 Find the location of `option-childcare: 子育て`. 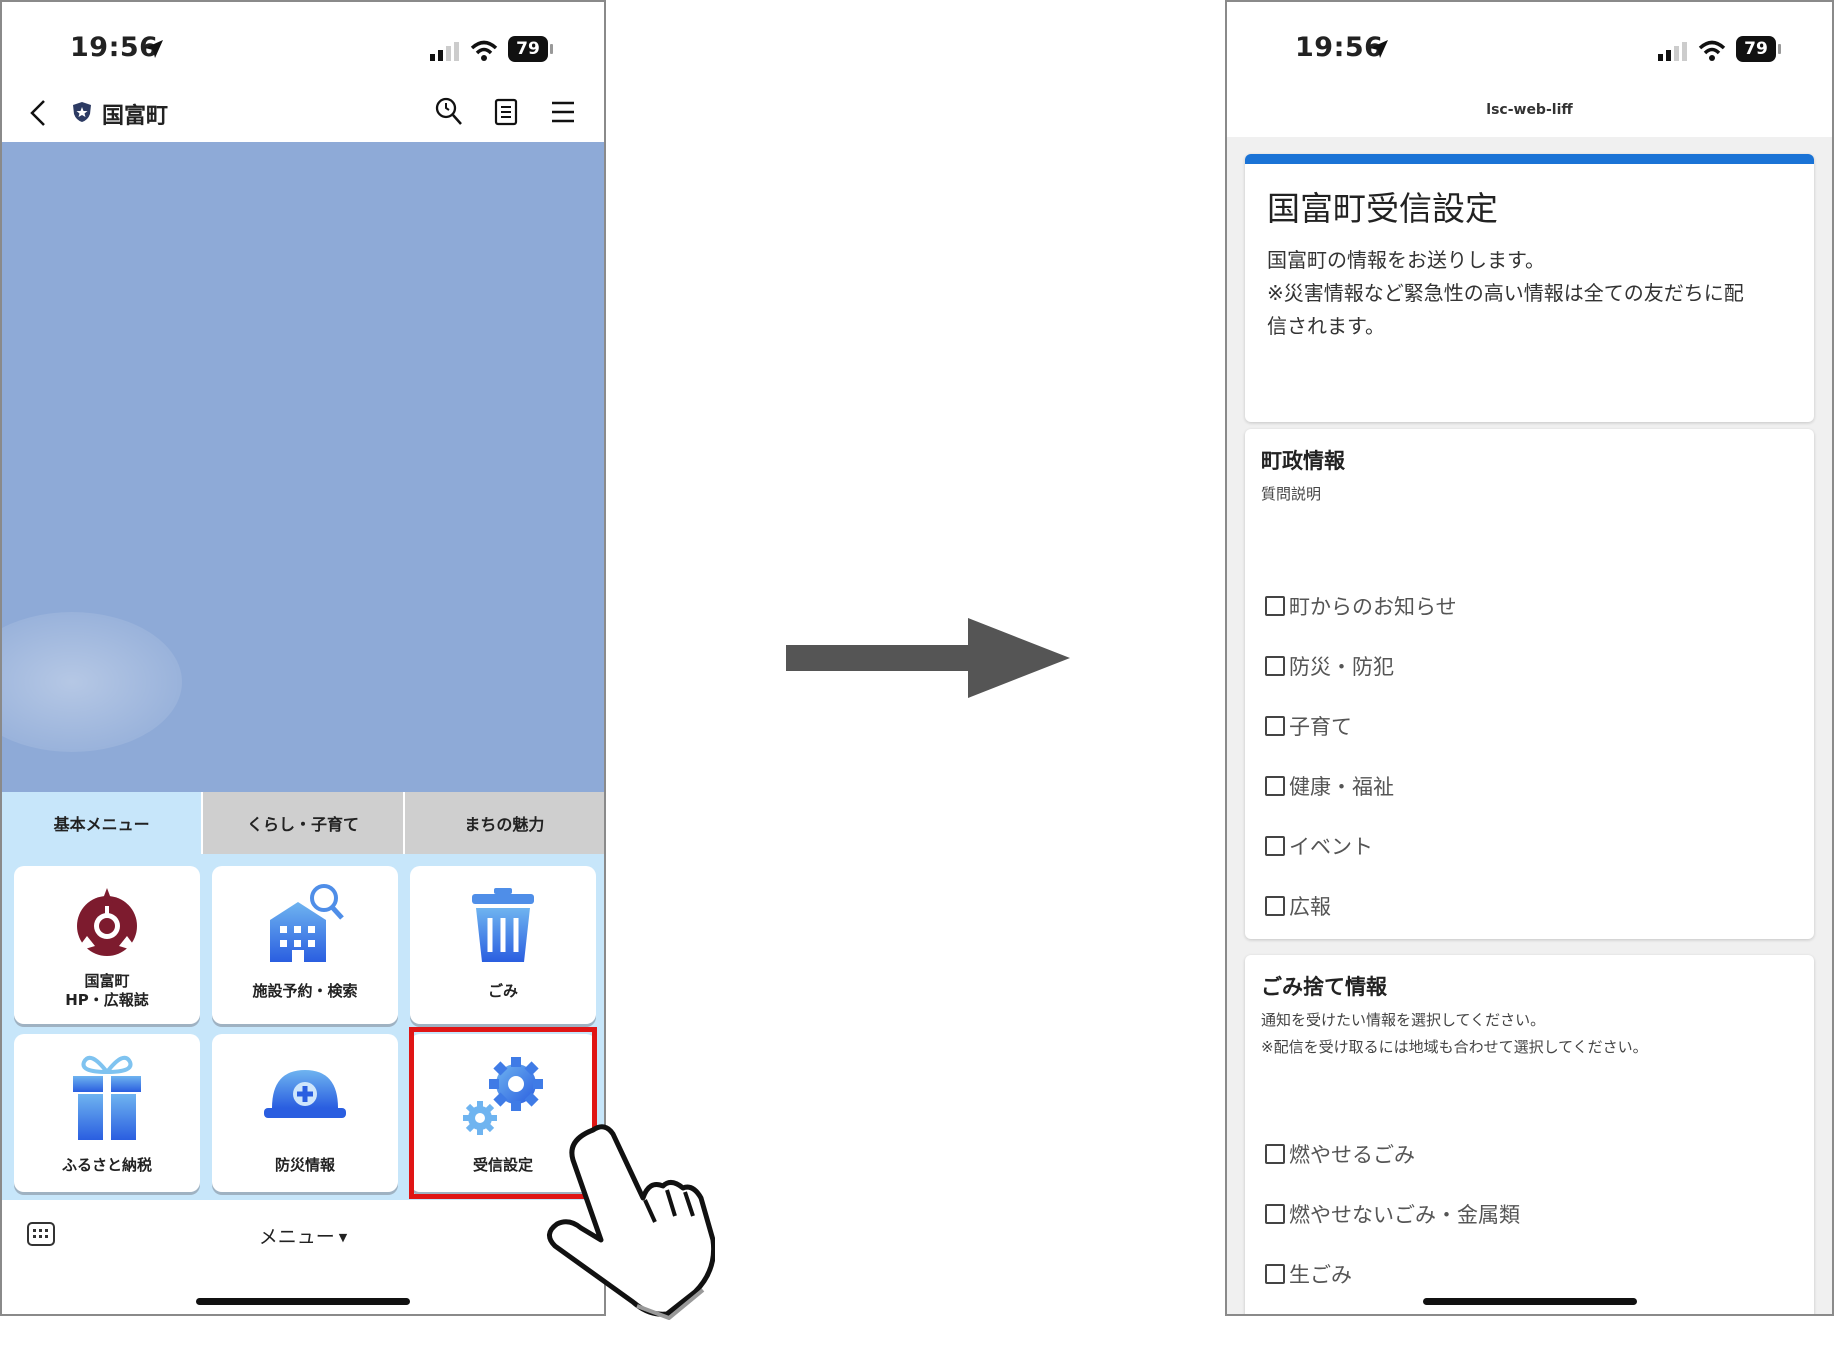

option-childcare: 子育て is located at coordinates (1308, 726).